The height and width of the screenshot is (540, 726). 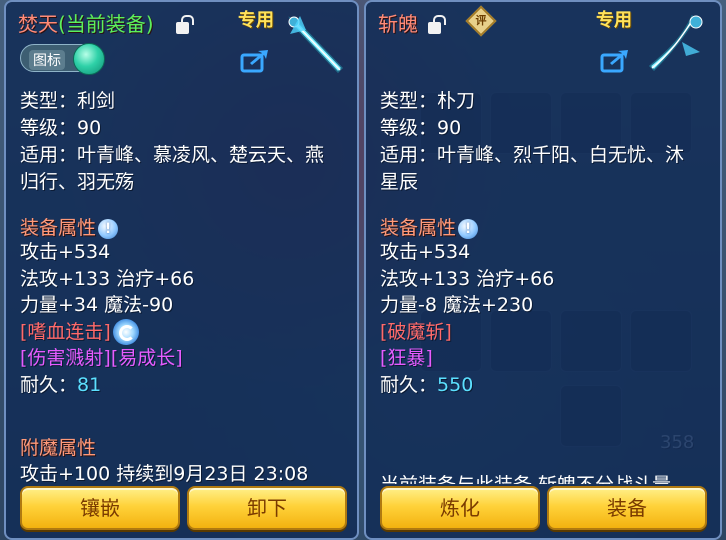 What do you see at coordinates (172, 142) in the screenshot?
I see `item-info: 类型：利剑 等级：90 适用：叶青峰、慕凌风、楚云天、燕 归行、羽无殇` at bounding box center [172, 142].